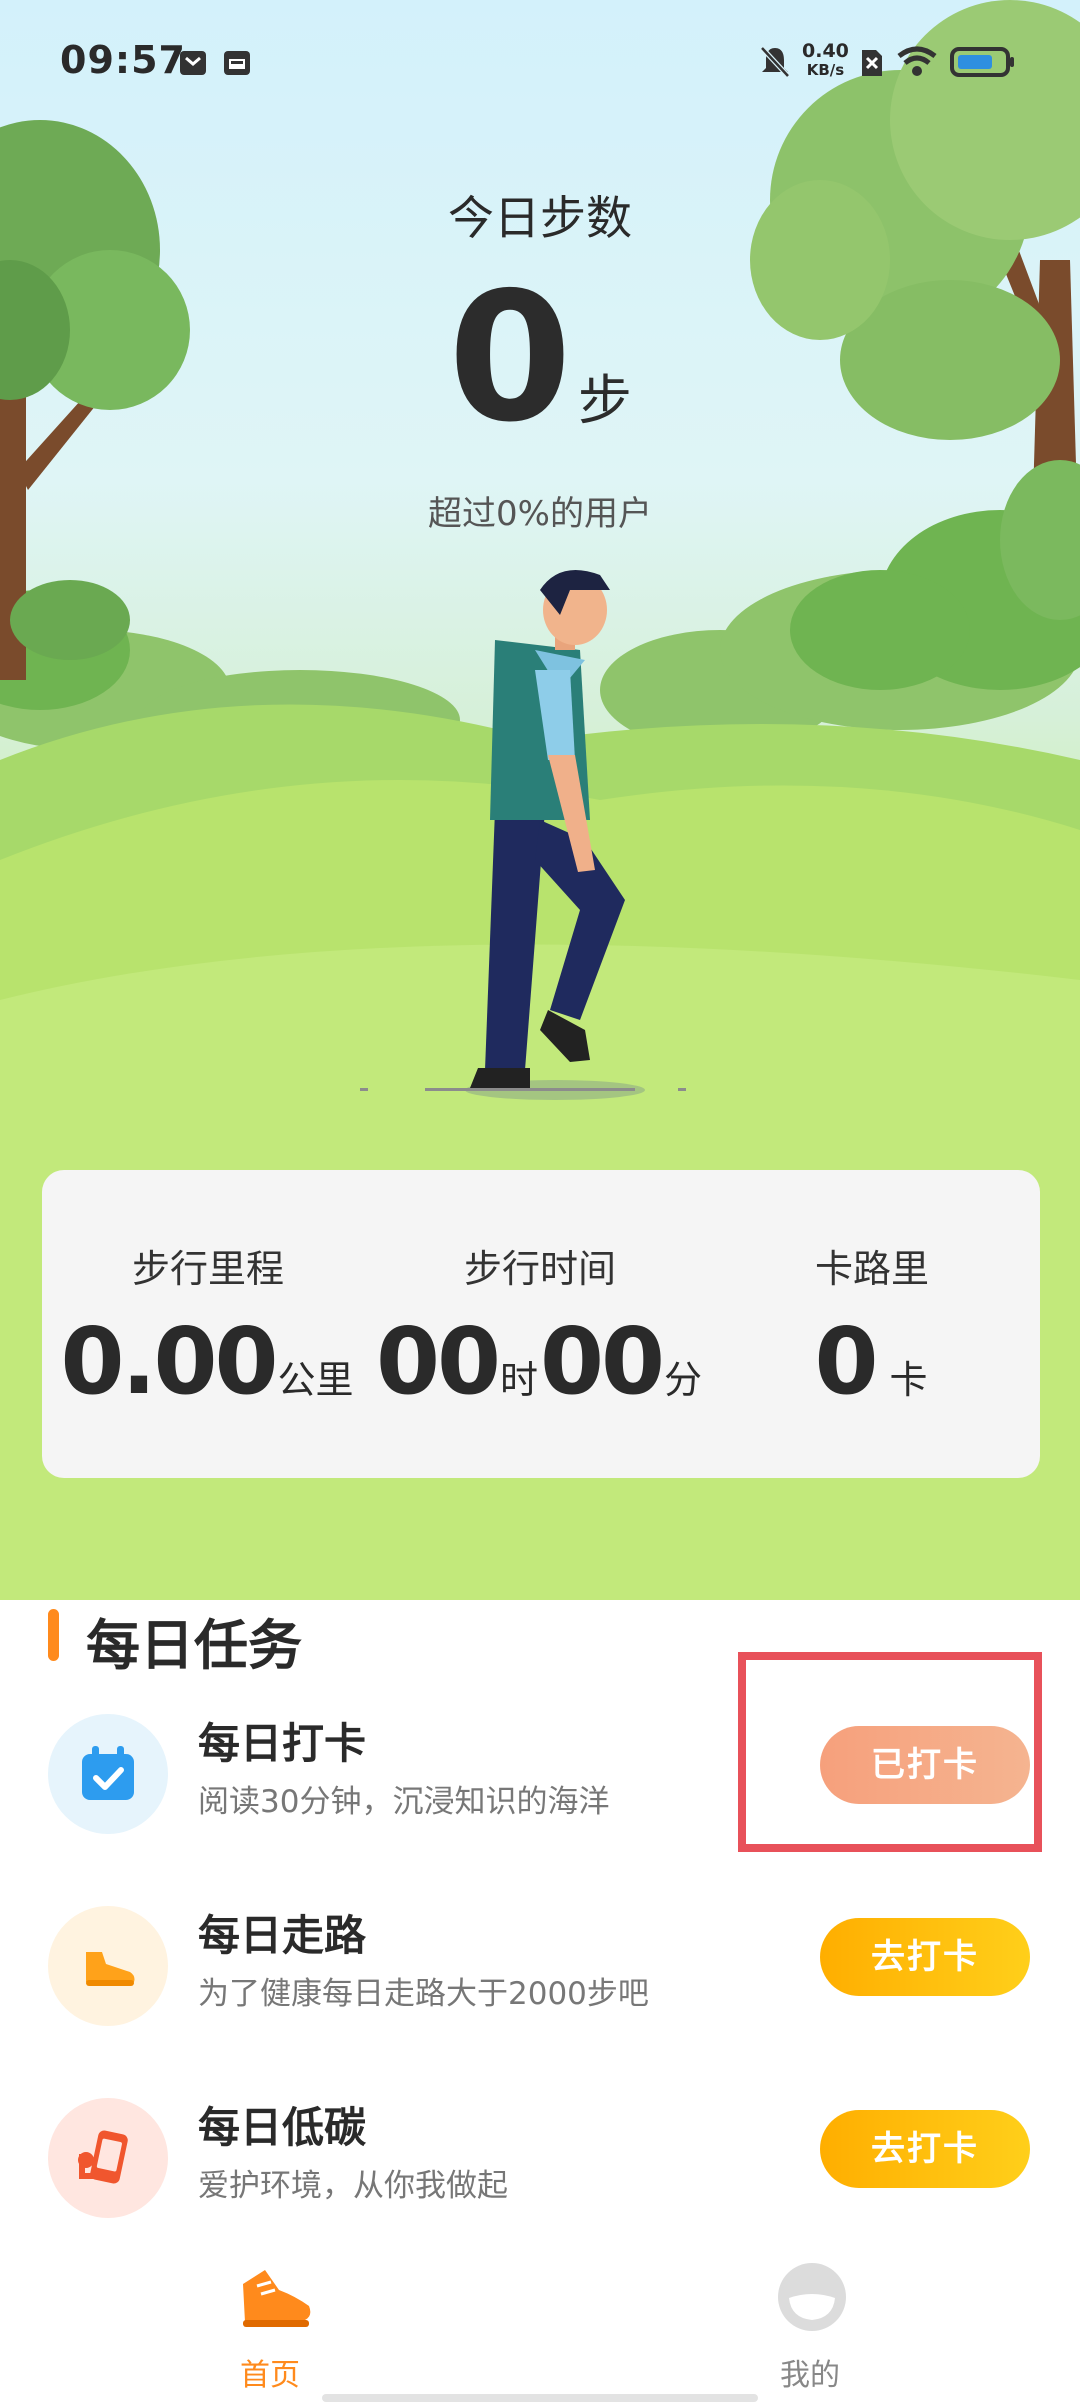 This screenshot has height=2408, width=1080. I want to click on distance-unit: 公里, so click(315, 1380).